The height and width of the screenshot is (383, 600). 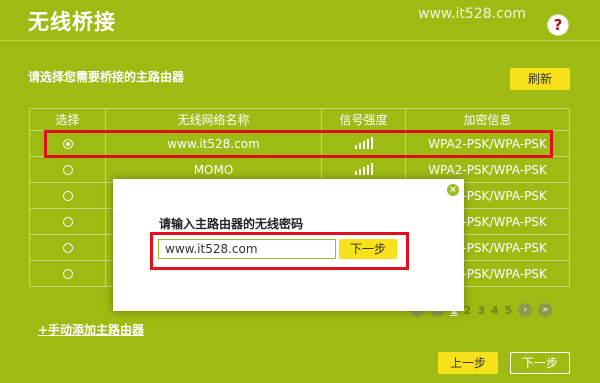 What do you see at coordinates (468, 310) in the screenshot?
I see `page-number: 2` at bounding box center [468, 310].